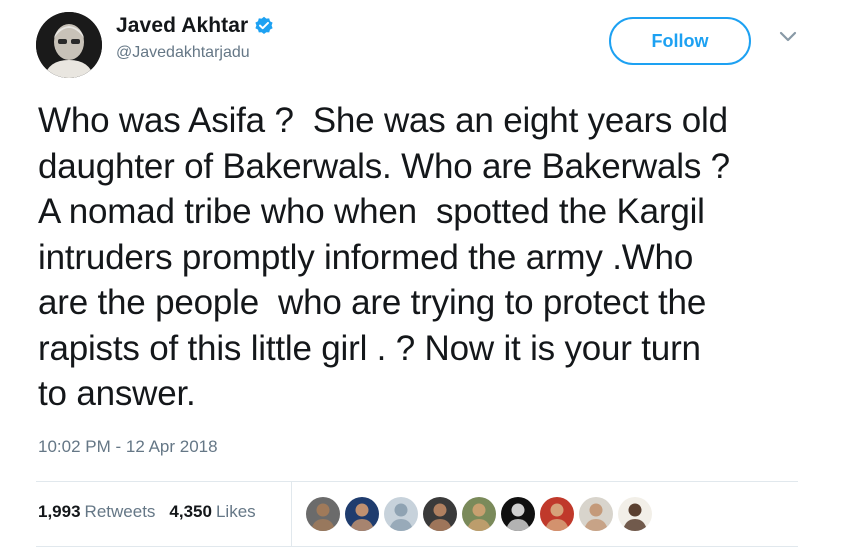 Image resolution: width=850 pixels, height=550 pixels. What do you see at coordinates (182, 26) in the screenshot?
I see `author-display-name: Javed Akhtar` at bounding box center [182, 26].